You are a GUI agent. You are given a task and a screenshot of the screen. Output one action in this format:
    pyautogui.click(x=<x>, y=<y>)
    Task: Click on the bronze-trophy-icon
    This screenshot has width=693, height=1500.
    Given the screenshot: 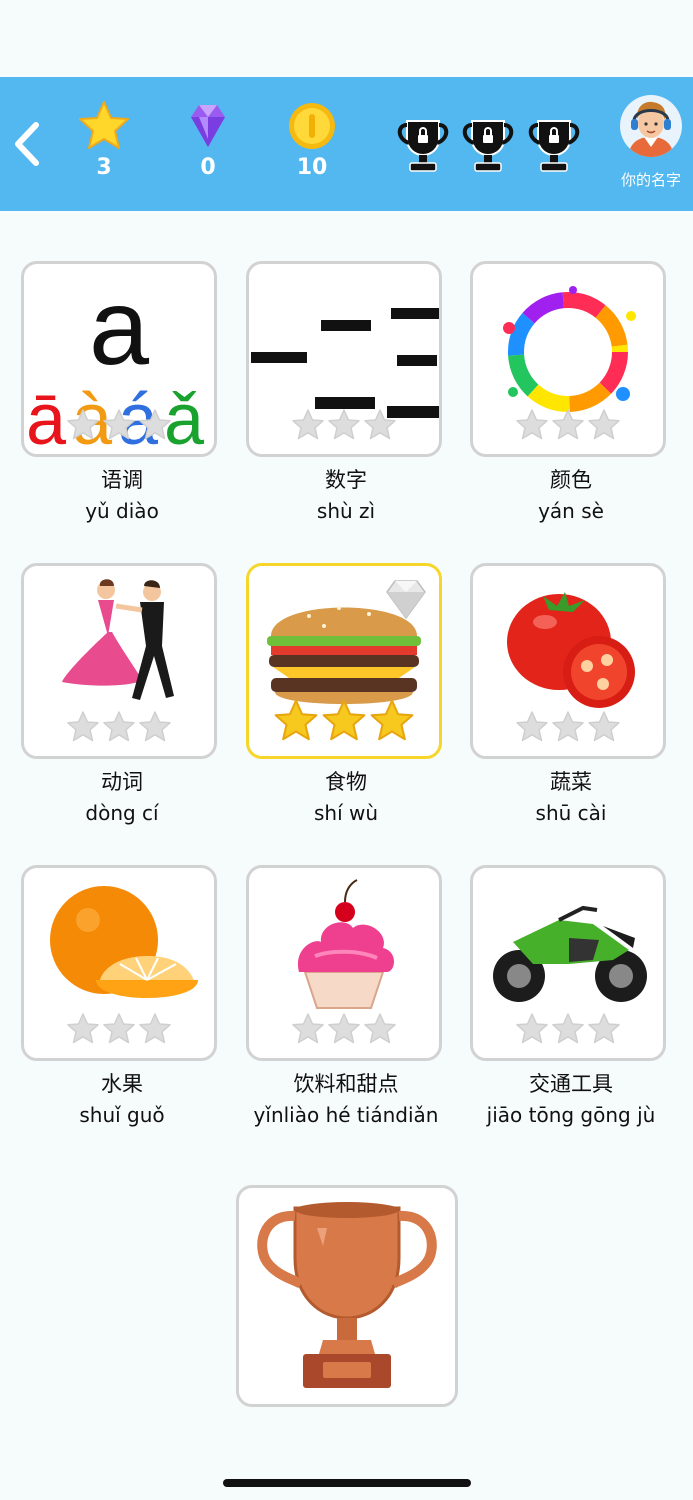 What is the action you would take?
    pyautogui.click(x=347, y=1295)
    